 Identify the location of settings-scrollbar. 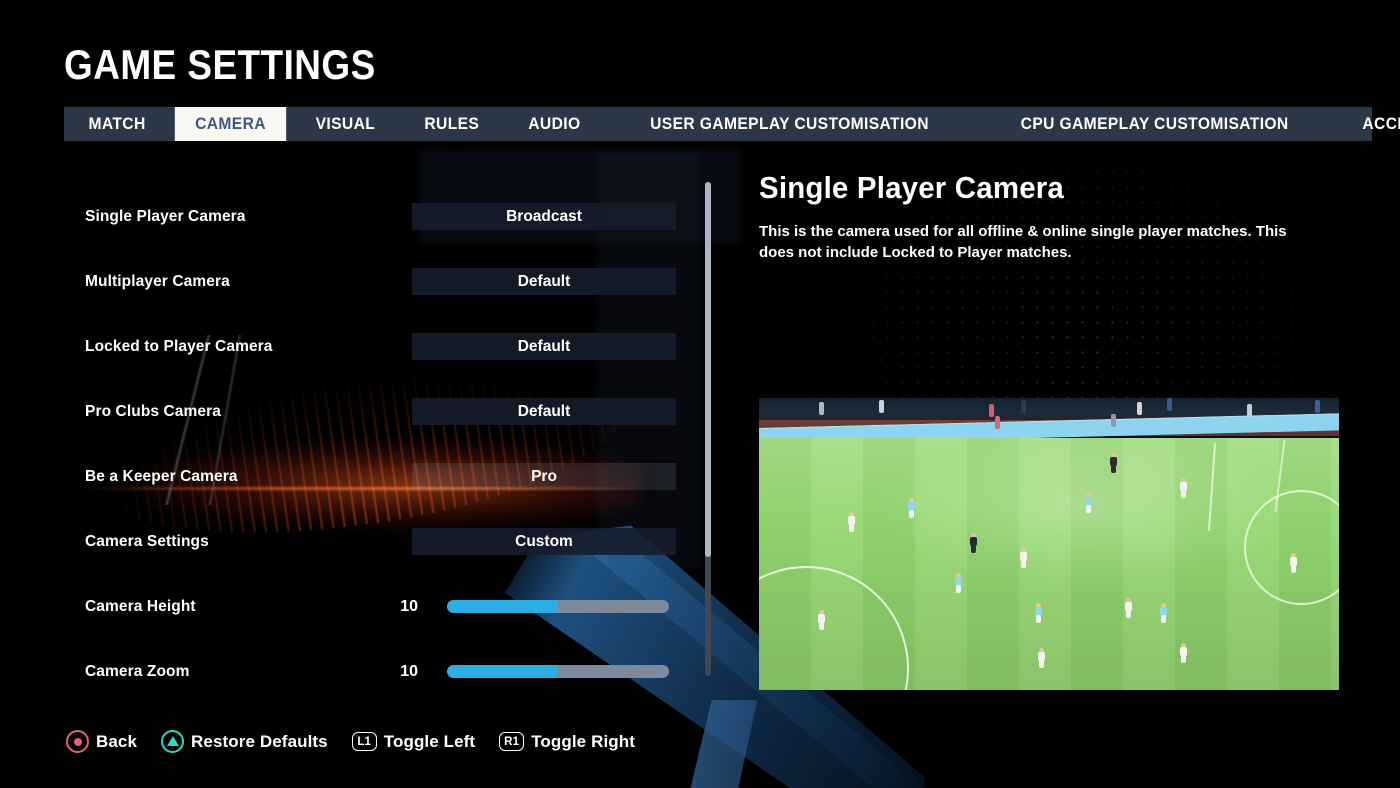
(708, 429).